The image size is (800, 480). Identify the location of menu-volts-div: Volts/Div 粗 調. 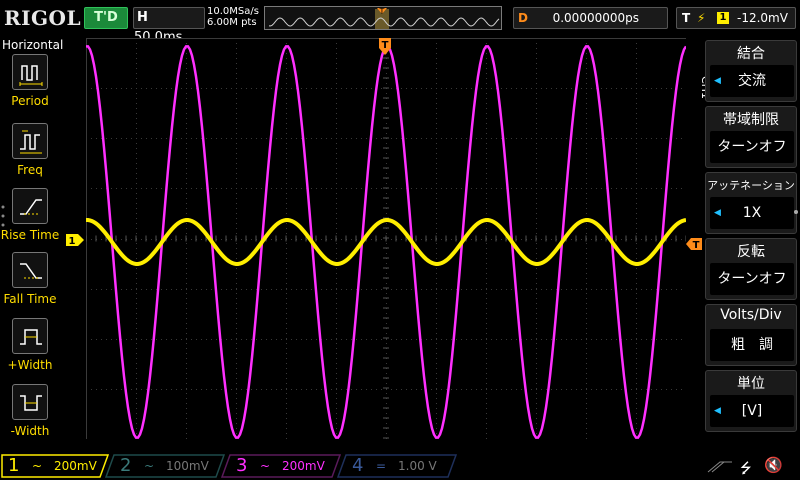
(751, 335).